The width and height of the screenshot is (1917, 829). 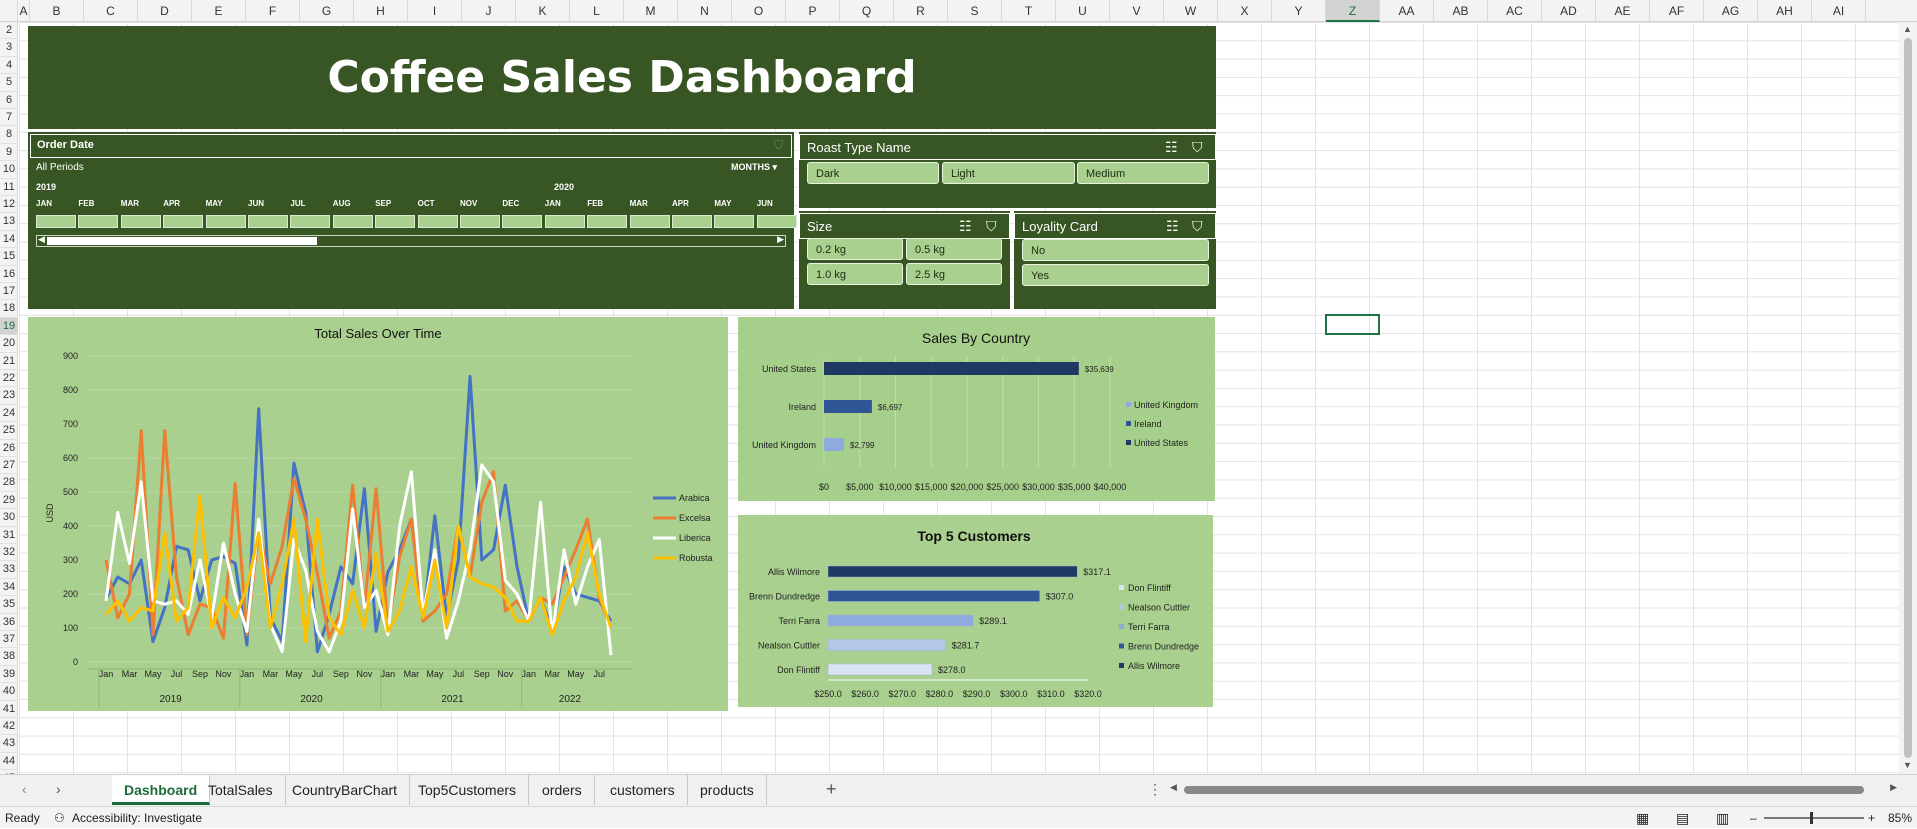 I want to click on row-header: 42, so click(x=9, y=727).